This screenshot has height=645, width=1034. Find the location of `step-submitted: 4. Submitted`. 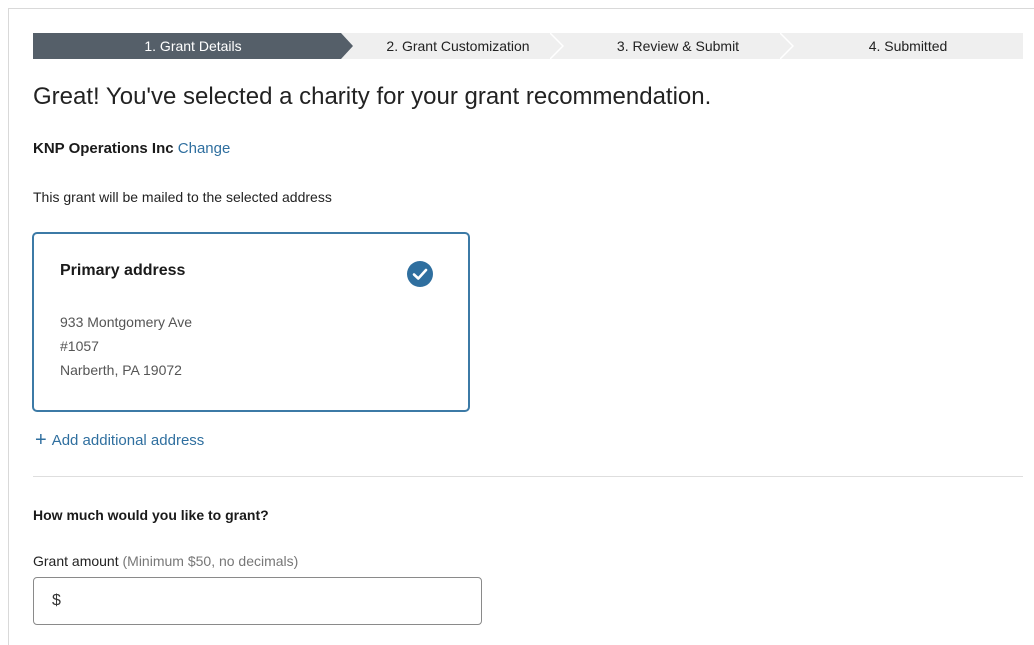

step-submitted: 4. Submitted is located at coordinates (908, 46).